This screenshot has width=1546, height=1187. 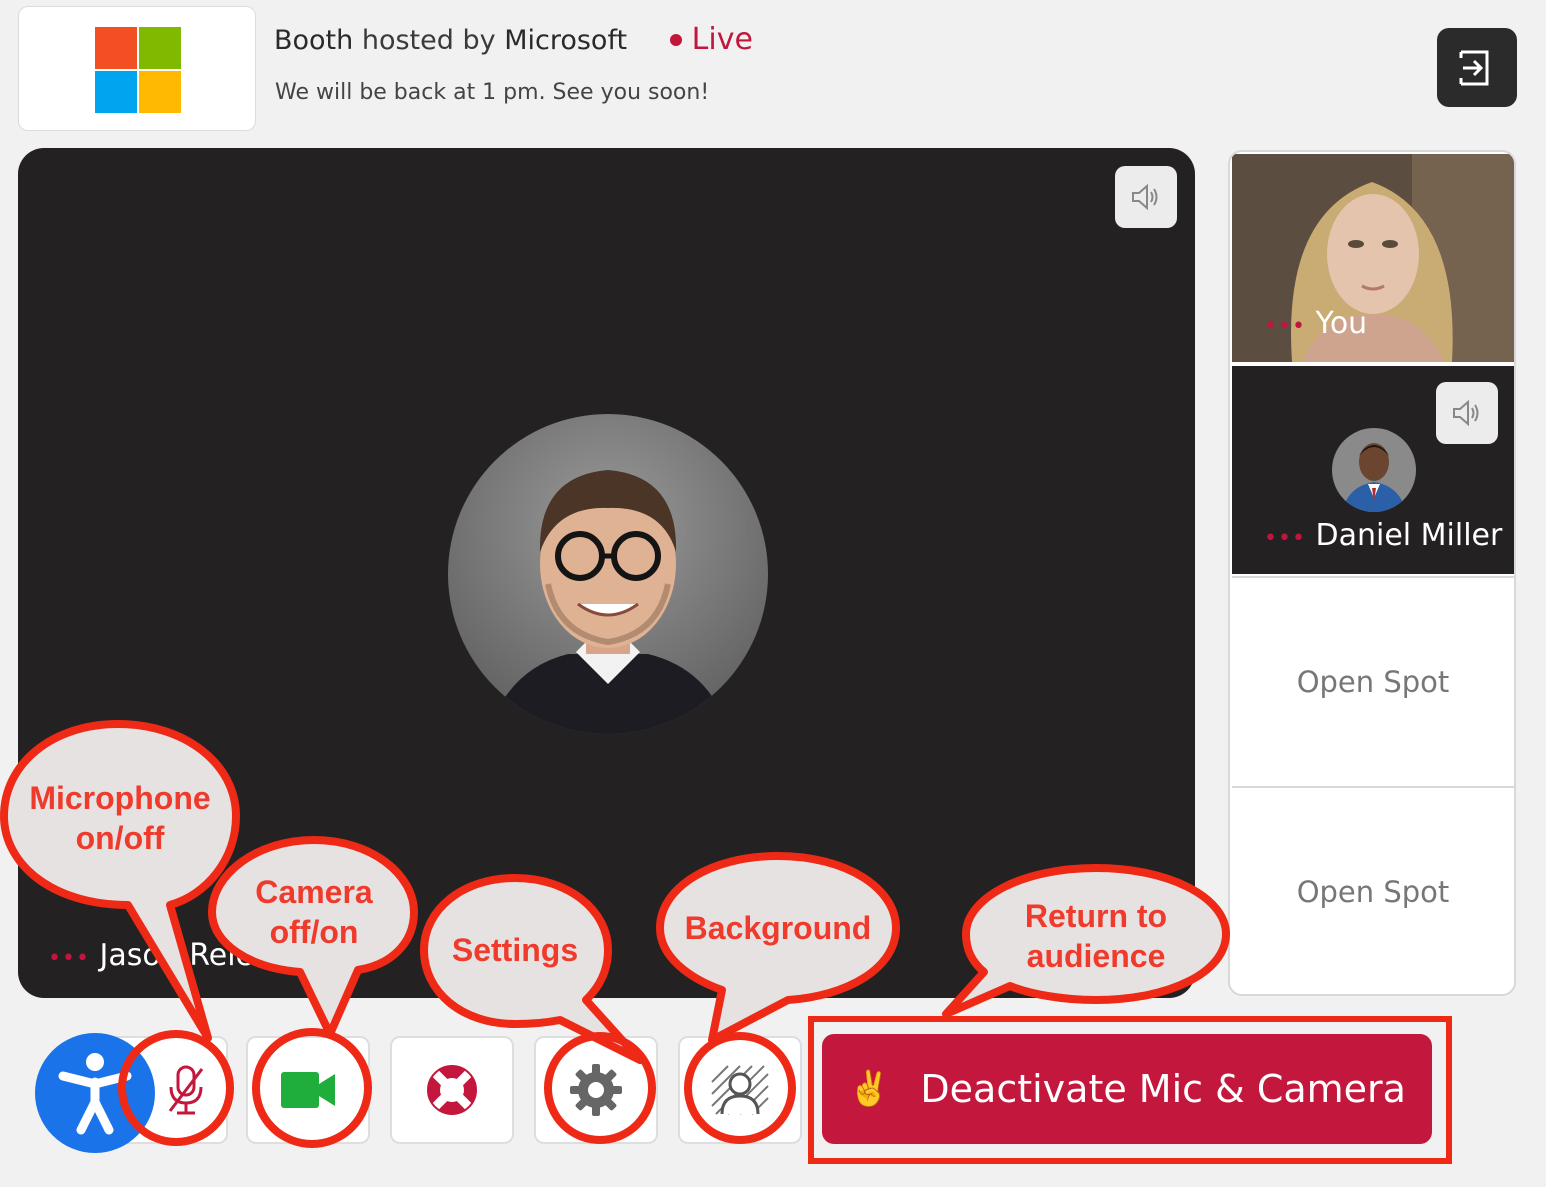 What do you see at coordinates (120, 798) in the screenshot?
I see `callout-microphone-line1: Microphone` at bounding box center [120, 798].